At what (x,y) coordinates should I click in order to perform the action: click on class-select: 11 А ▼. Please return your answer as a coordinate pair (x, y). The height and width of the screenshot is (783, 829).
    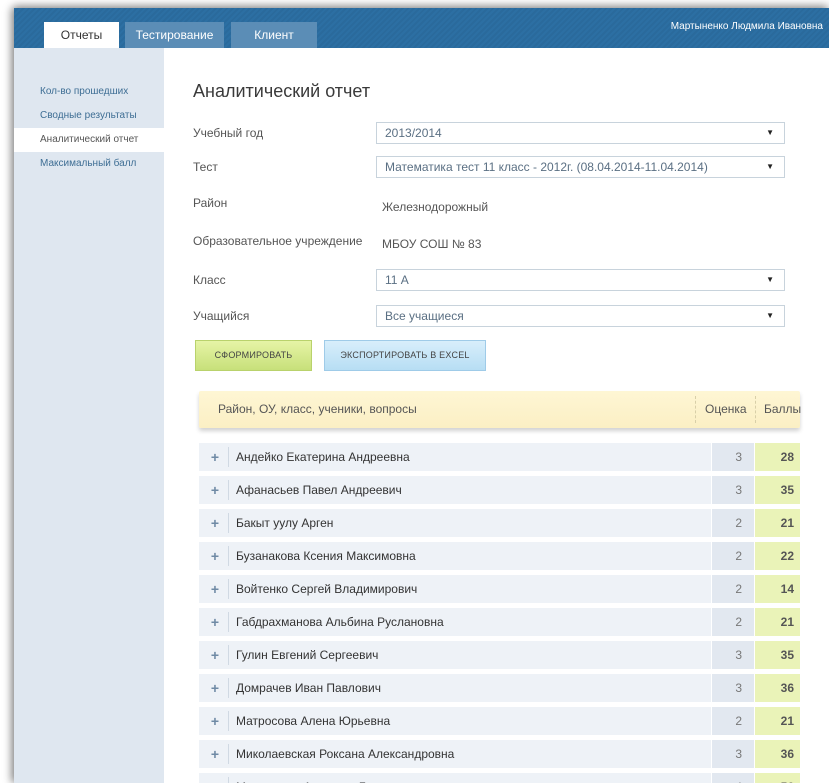
    Looking at the image, I should click on (580, 280).